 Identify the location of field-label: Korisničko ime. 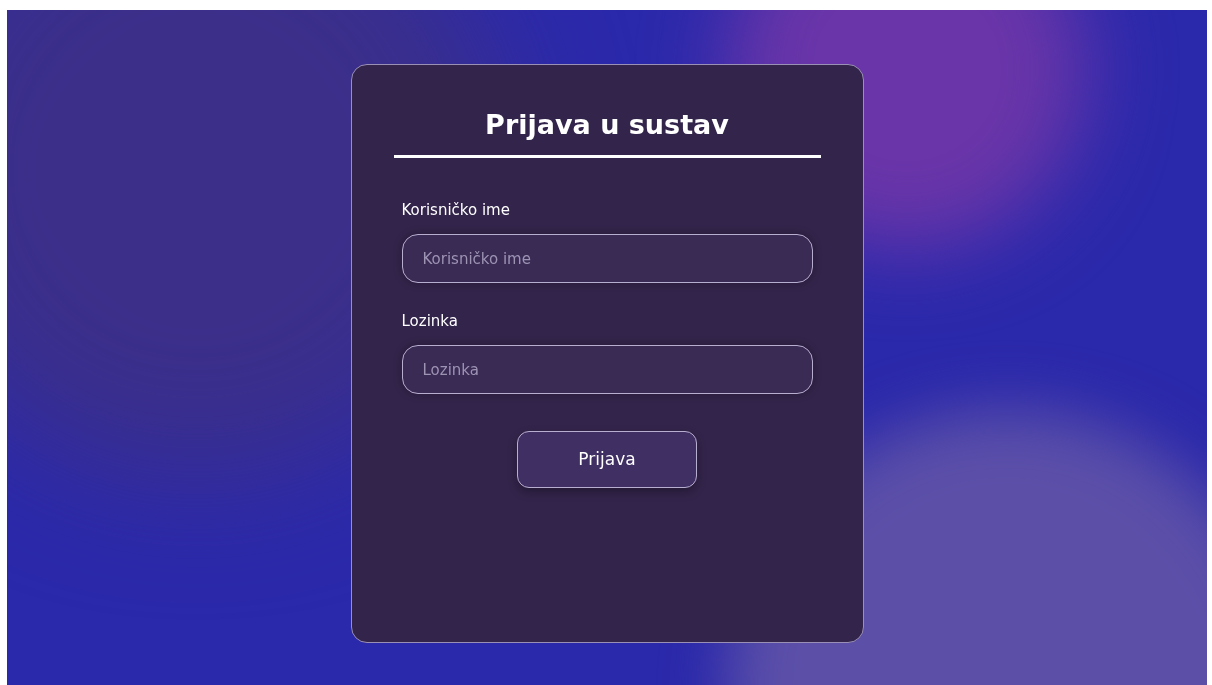
(456, 210).